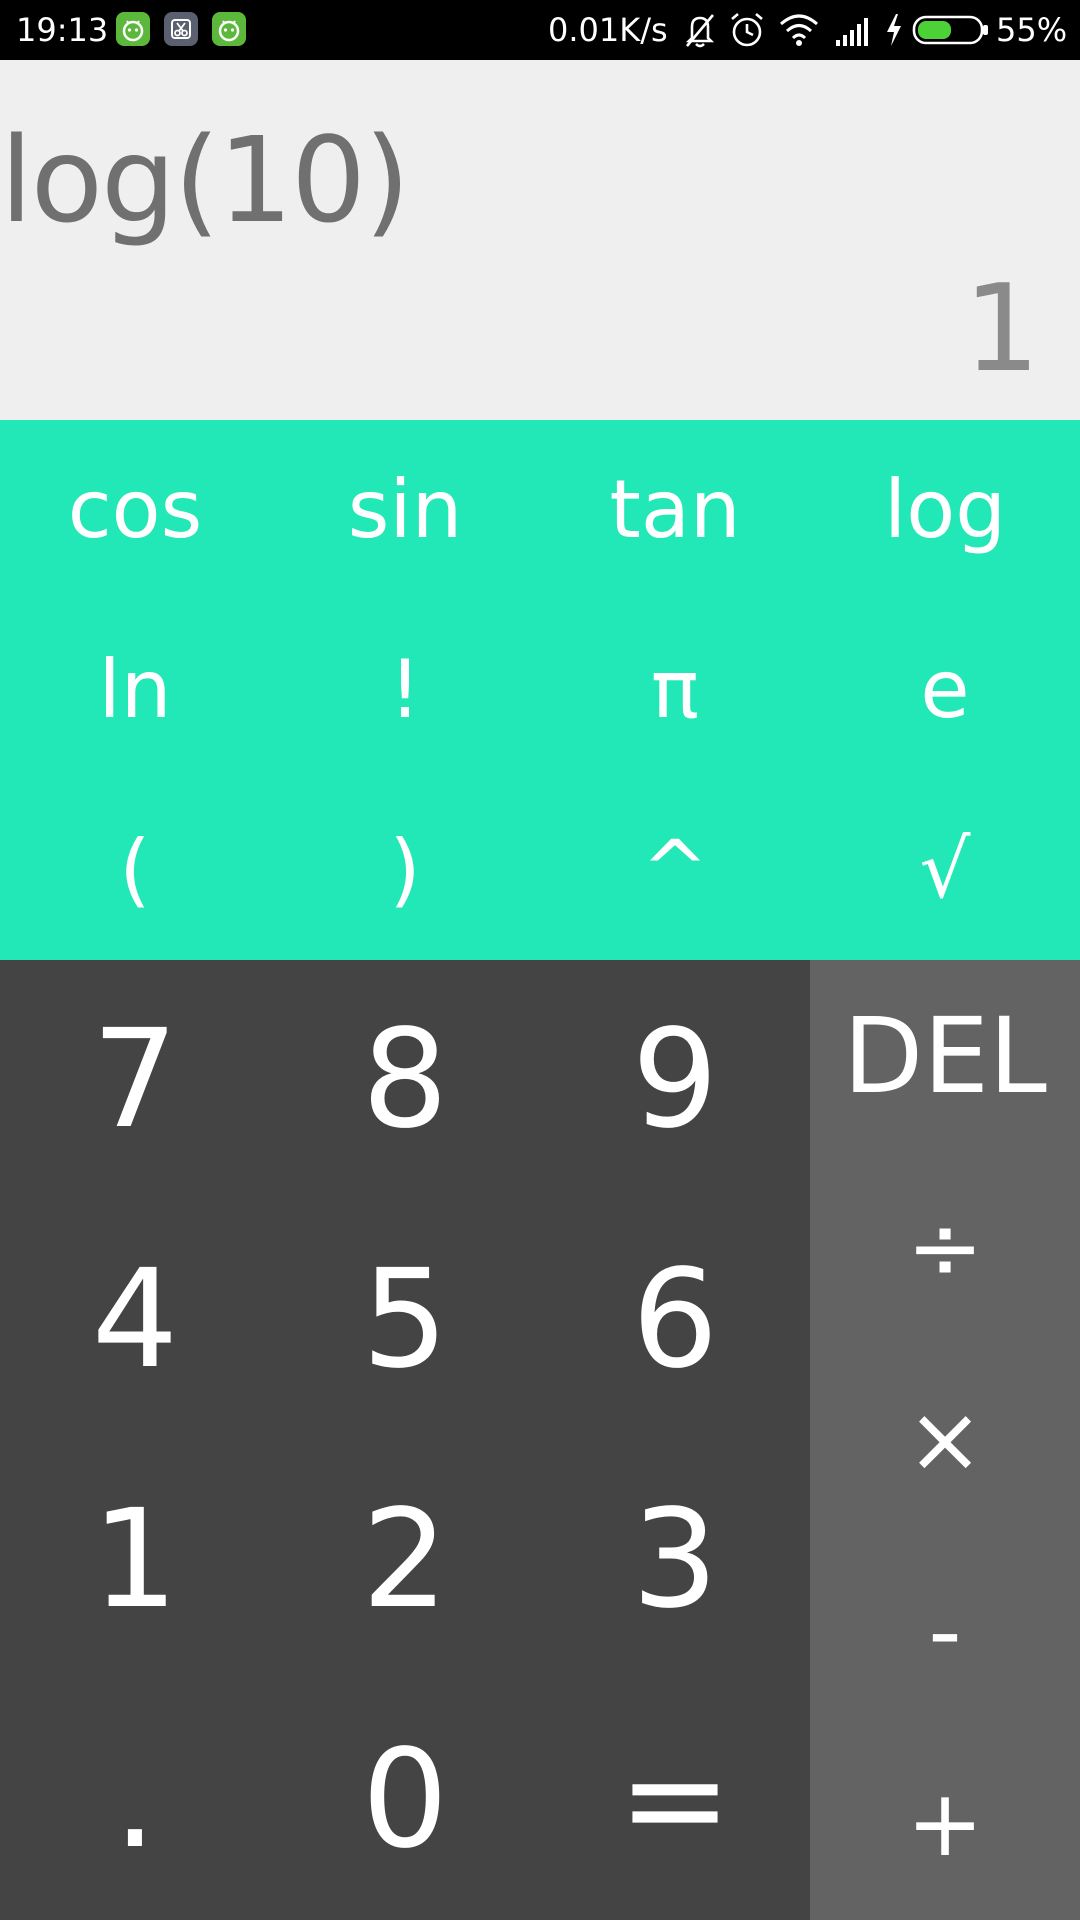 The height and width of the screenshot is (1920, 1080). I want to click on e-button: e, so click(945, 690).